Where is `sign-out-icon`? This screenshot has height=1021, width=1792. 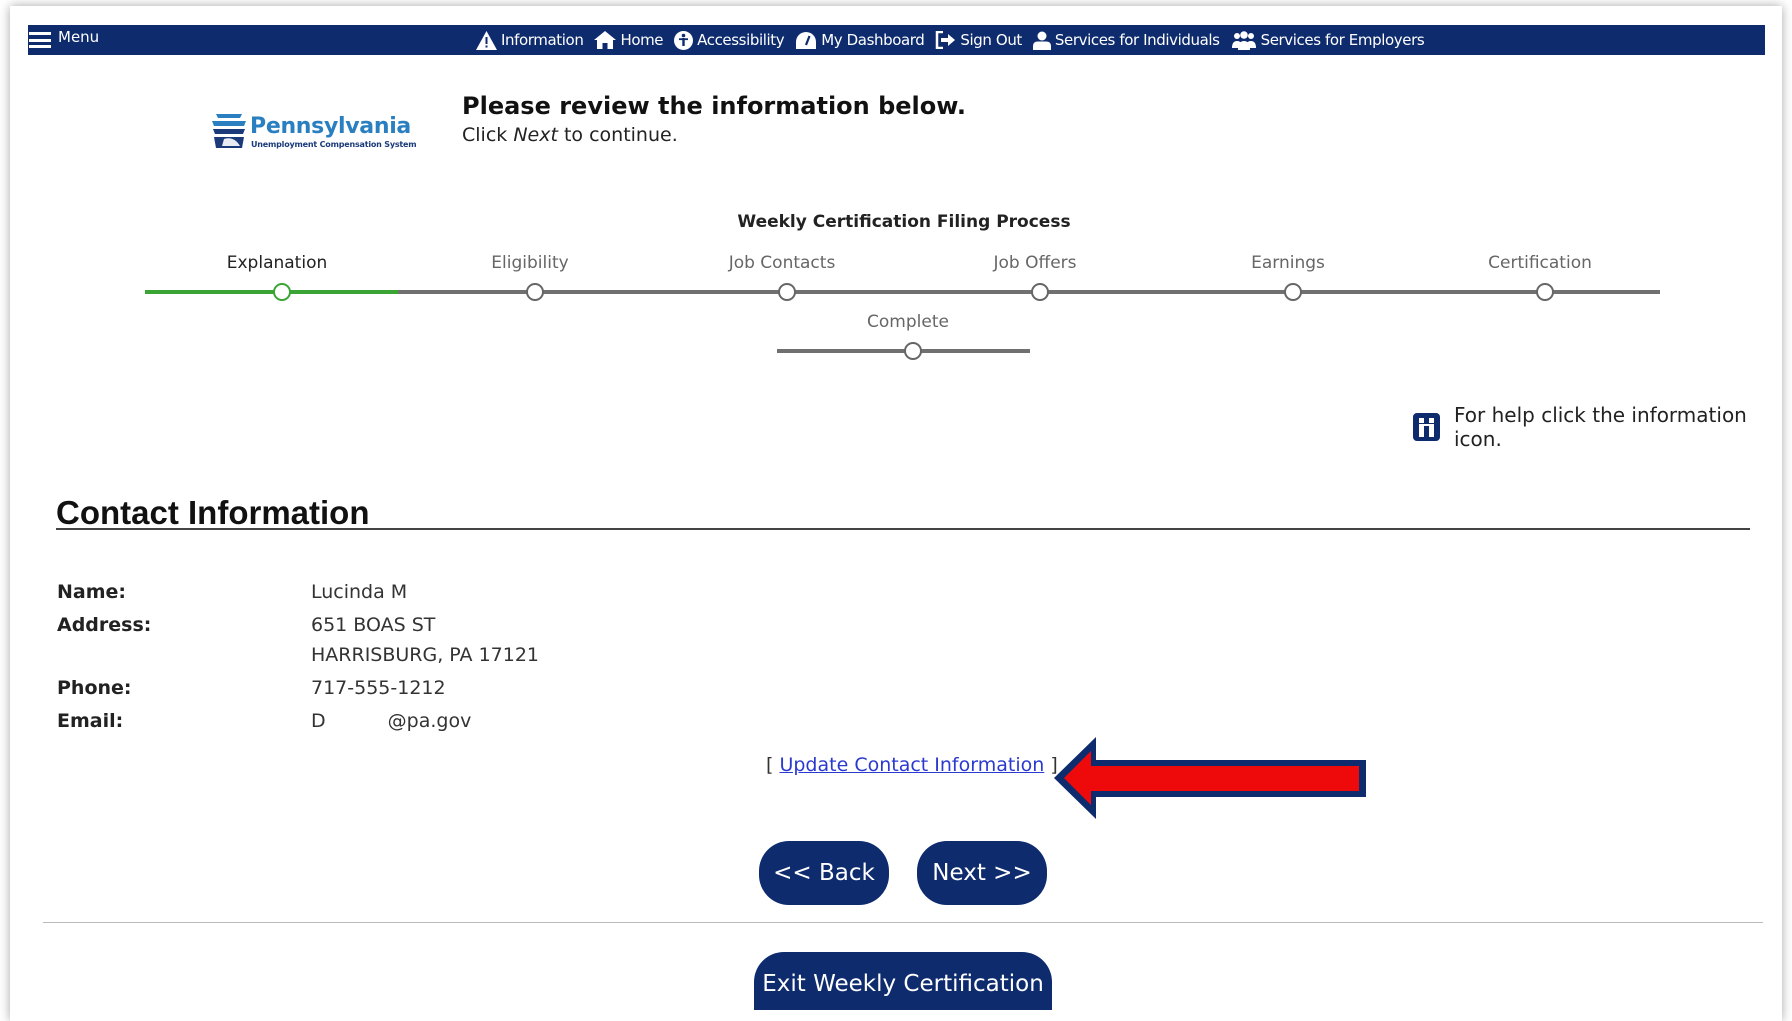
sign-out-icon is located at coordinates (946, 40).